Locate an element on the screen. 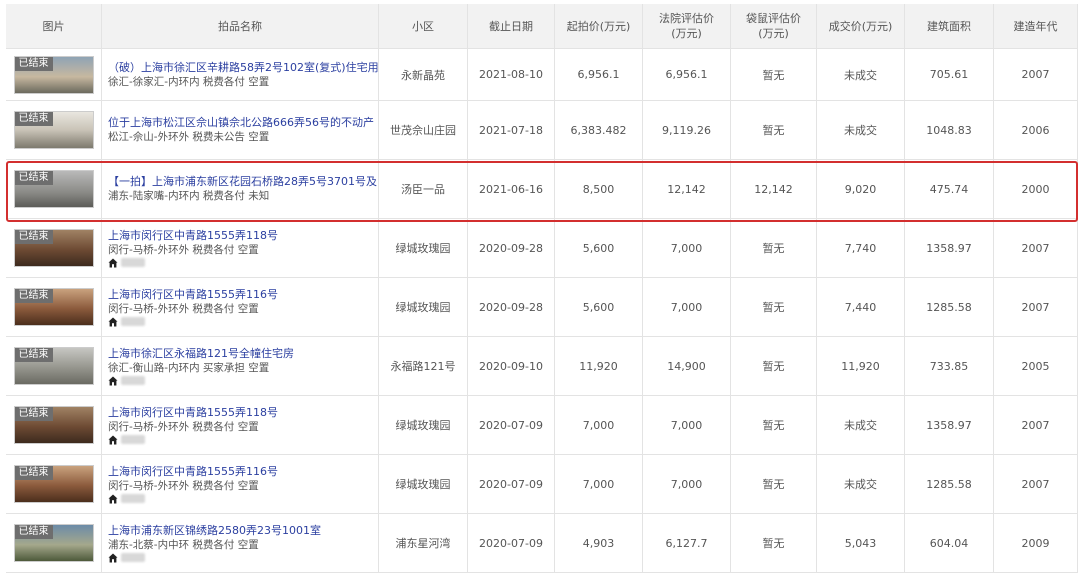 The image size is (1080, 575). header-court-price-line2: (万元) is located at coordinates (686, 33).